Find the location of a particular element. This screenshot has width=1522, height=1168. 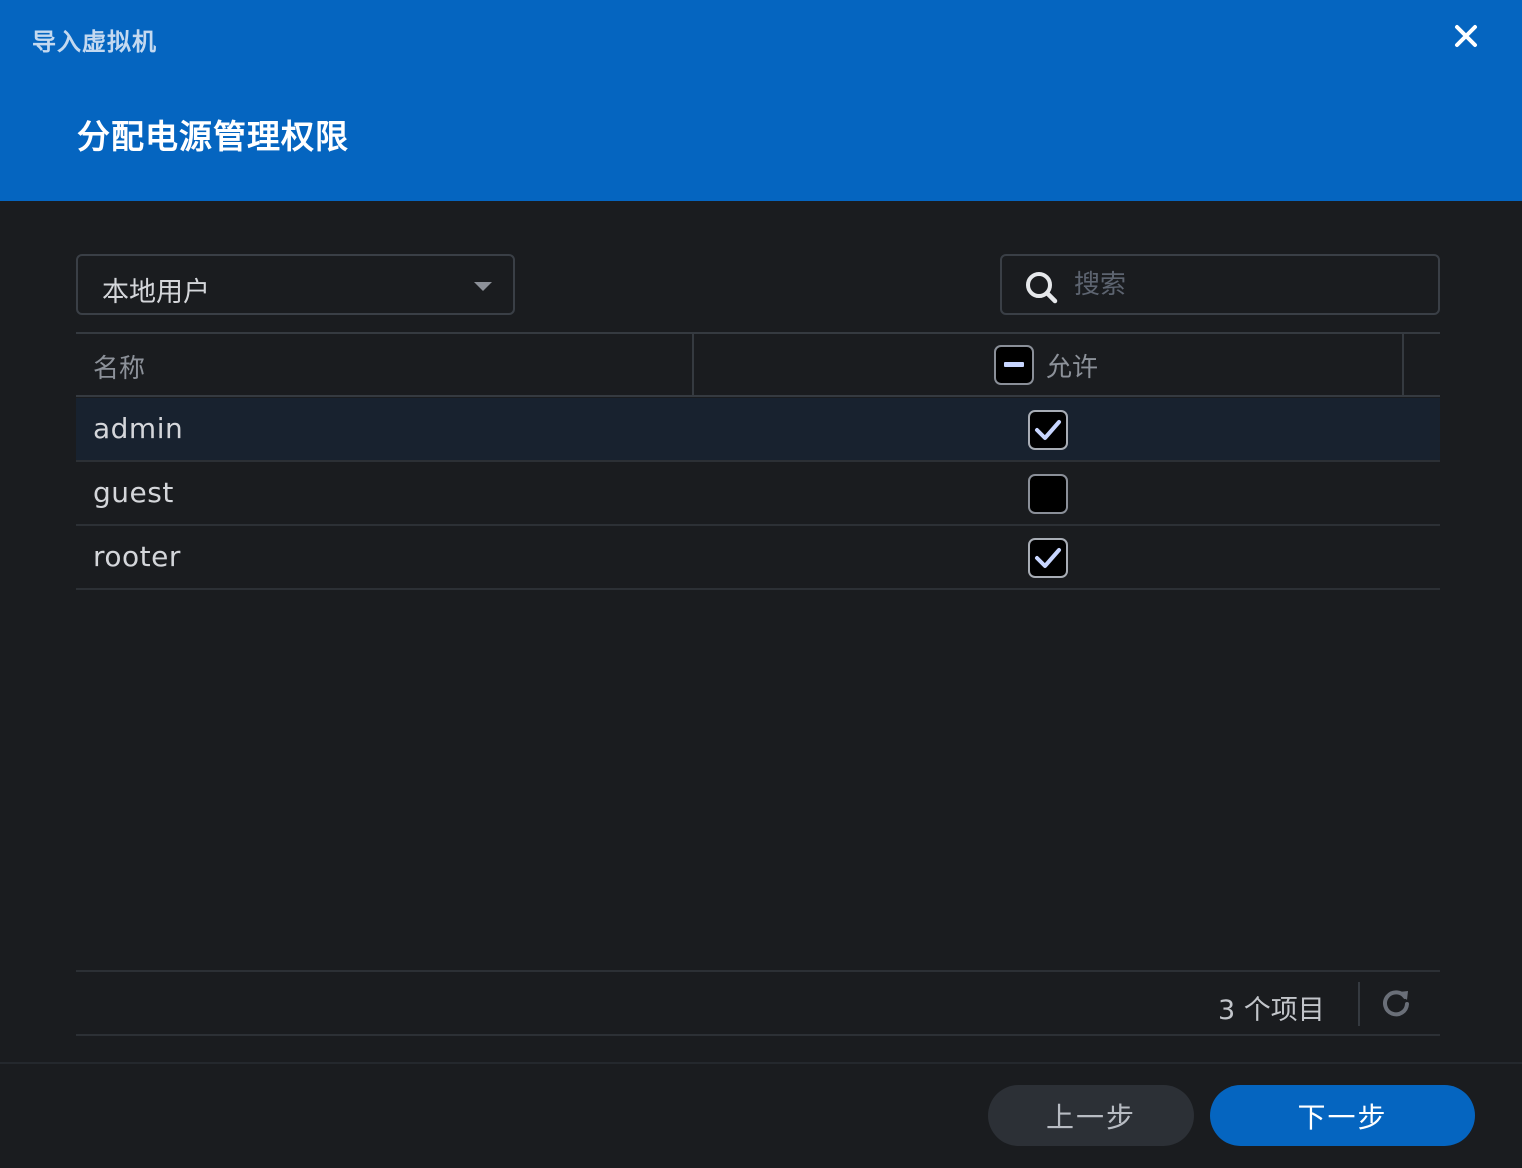

search-input is located at coordinates (1249, 285).